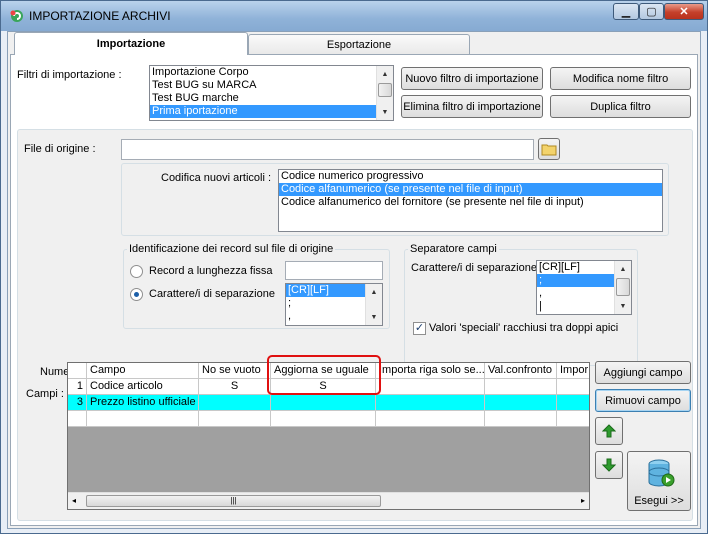 This screenshot has height=534, width=708. What do you see at coordinates (77, 403) in the screenshot?
I see `row-number: 3` at bounding box center [77, 403].